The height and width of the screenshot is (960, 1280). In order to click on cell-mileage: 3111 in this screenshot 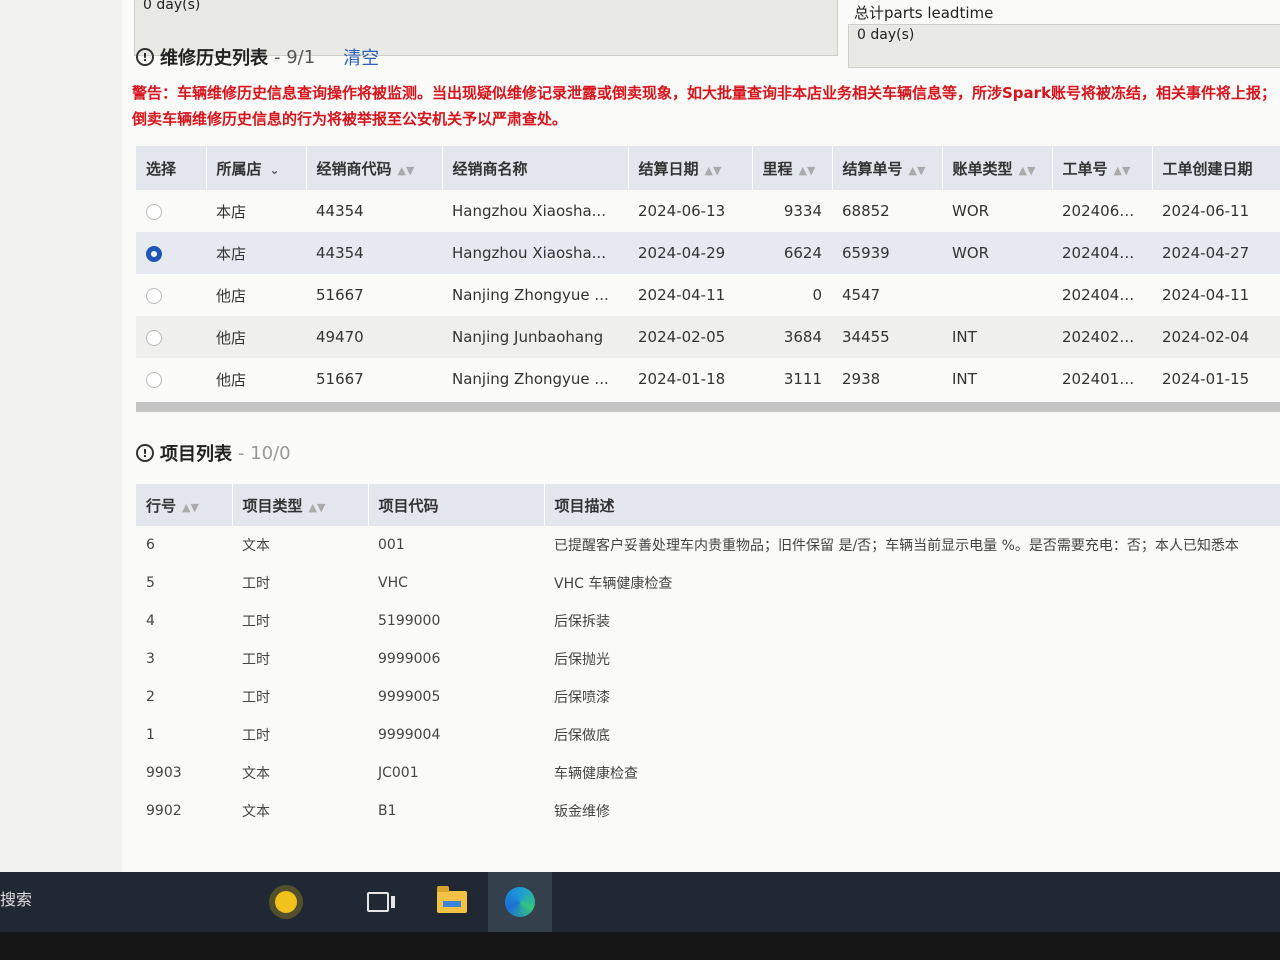, I will do `click(802, 379)`.